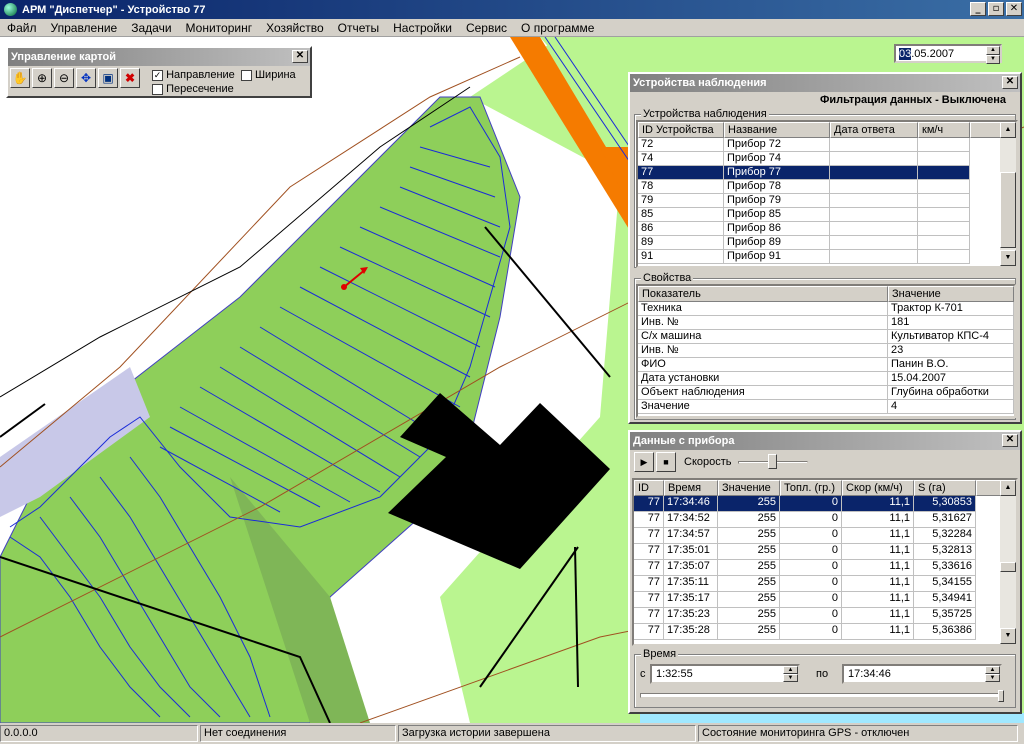 Image resolution: width=1024 pixels, height=744 pixels. What do you see at coordinates (874, 130) in the screenshot?
I see `col-response-date: Дата ответа` at bounding box center [874, 130].